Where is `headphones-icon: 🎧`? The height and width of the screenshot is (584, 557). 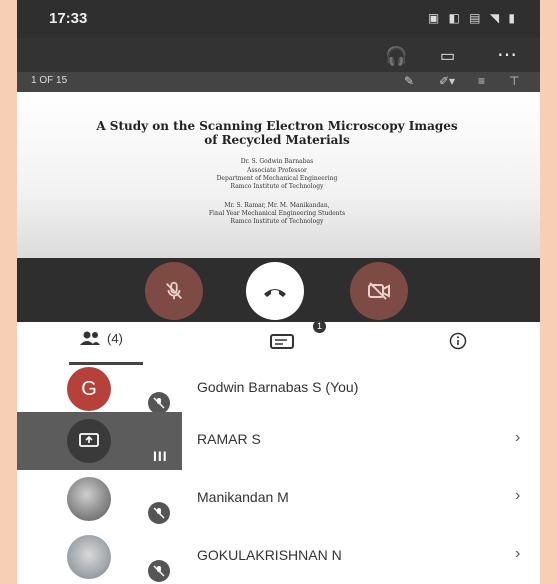 headphones-icon: 🎧 is located at coordinates (396, 56).